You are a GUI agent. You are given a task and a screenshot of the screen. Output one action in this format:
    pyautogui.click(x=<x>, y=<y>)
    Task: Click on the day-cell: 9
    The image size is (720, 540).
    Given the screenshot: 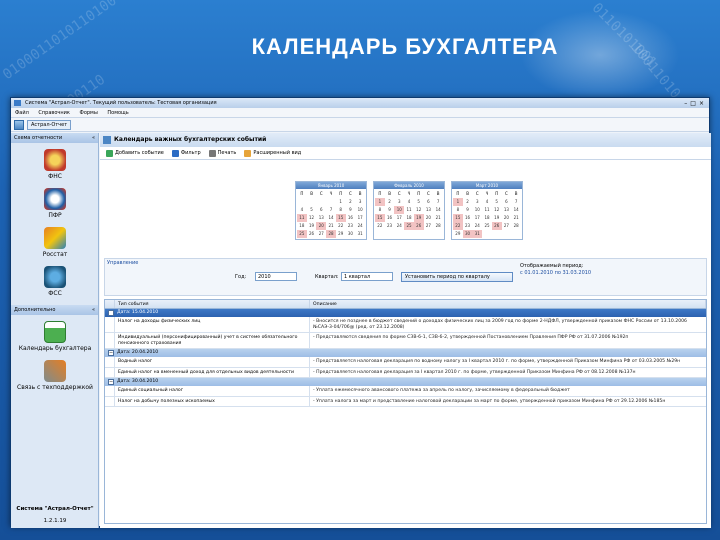 What is the action you would take?
    pyautogui.click(x=351, y=210)
    